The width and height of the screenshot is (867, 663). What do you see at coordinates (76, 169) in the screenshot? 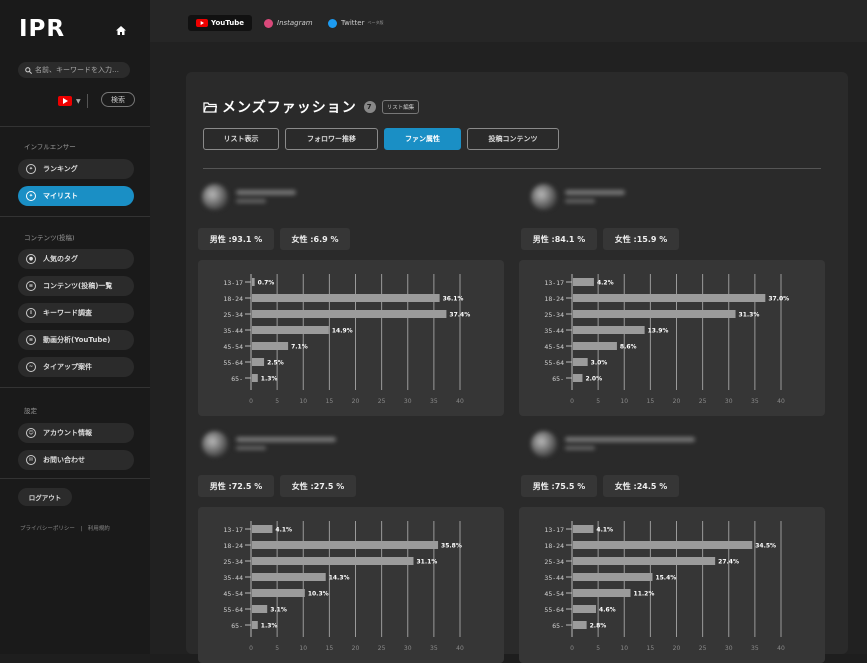
I see `sidebar-item-ranking: ✦ ランキング` at bounding box center [76, 169].